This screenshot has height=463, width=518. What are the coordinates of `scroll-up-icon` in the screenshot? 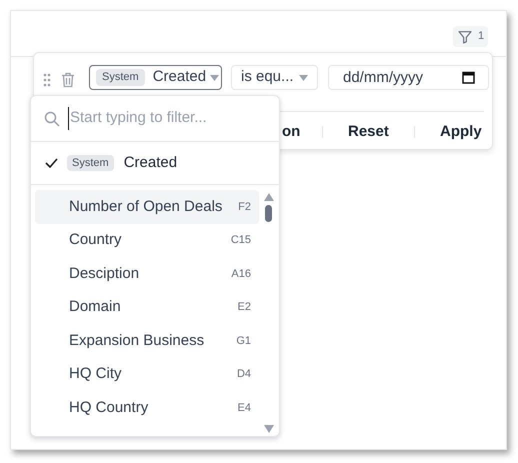 It's located at (269, 197).